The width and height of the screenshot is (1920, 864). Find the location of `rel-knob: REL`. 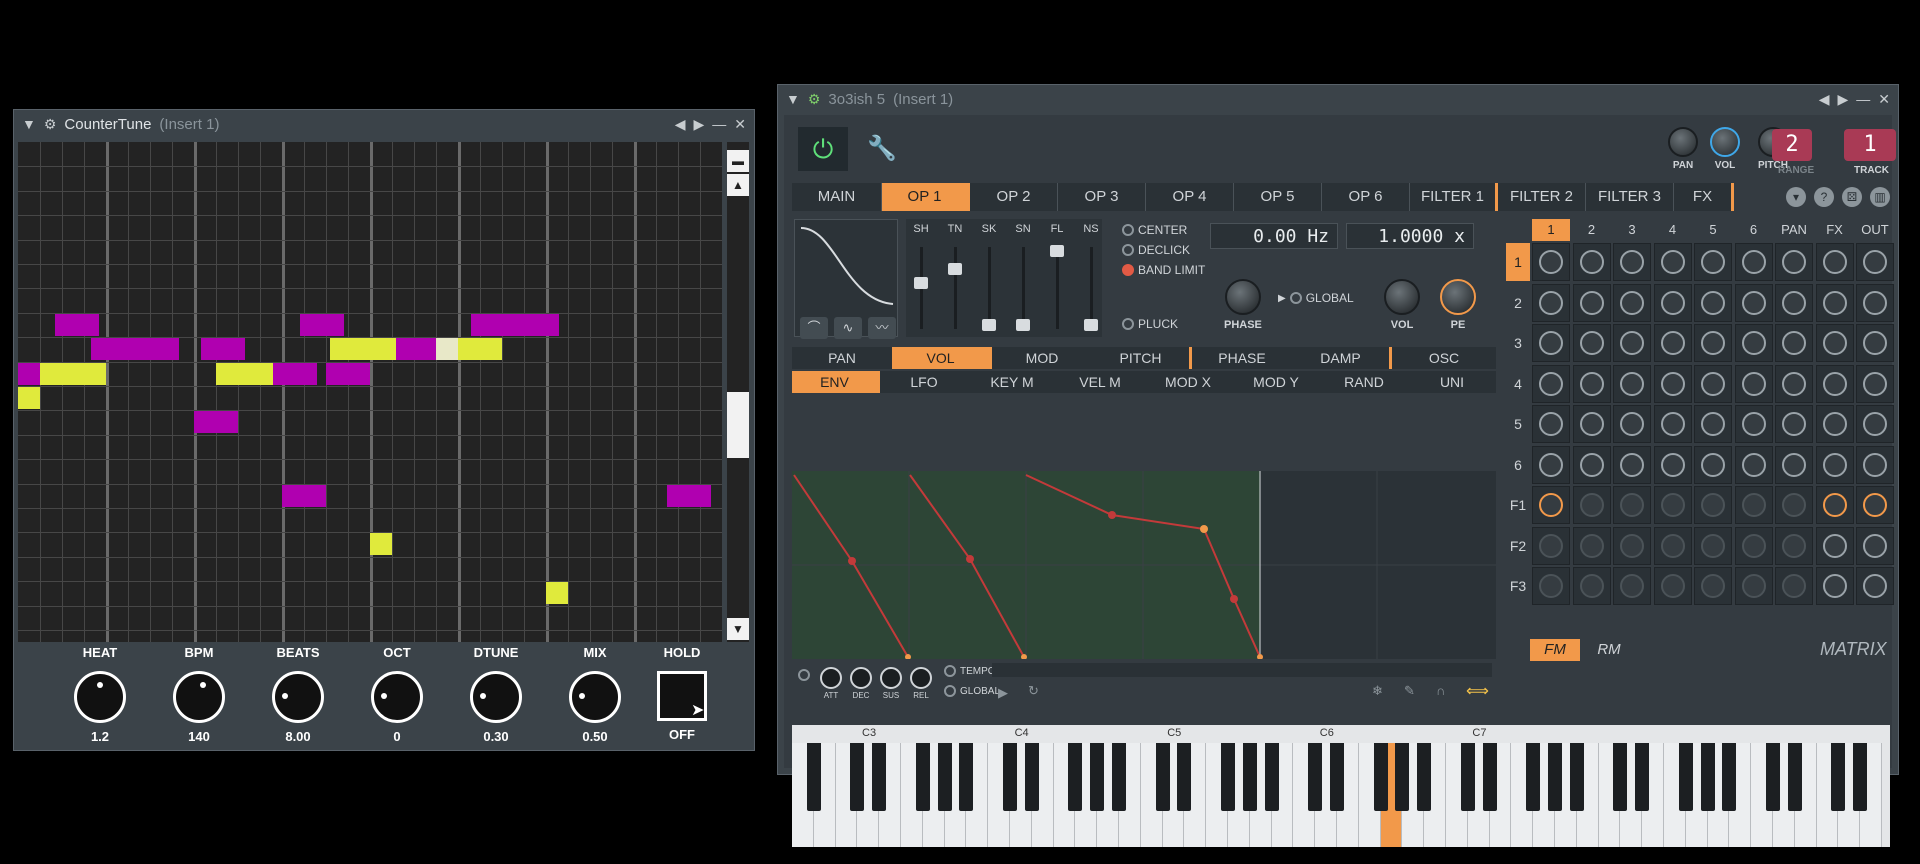

rel-knob: REL is located at coordinates (921, 683).